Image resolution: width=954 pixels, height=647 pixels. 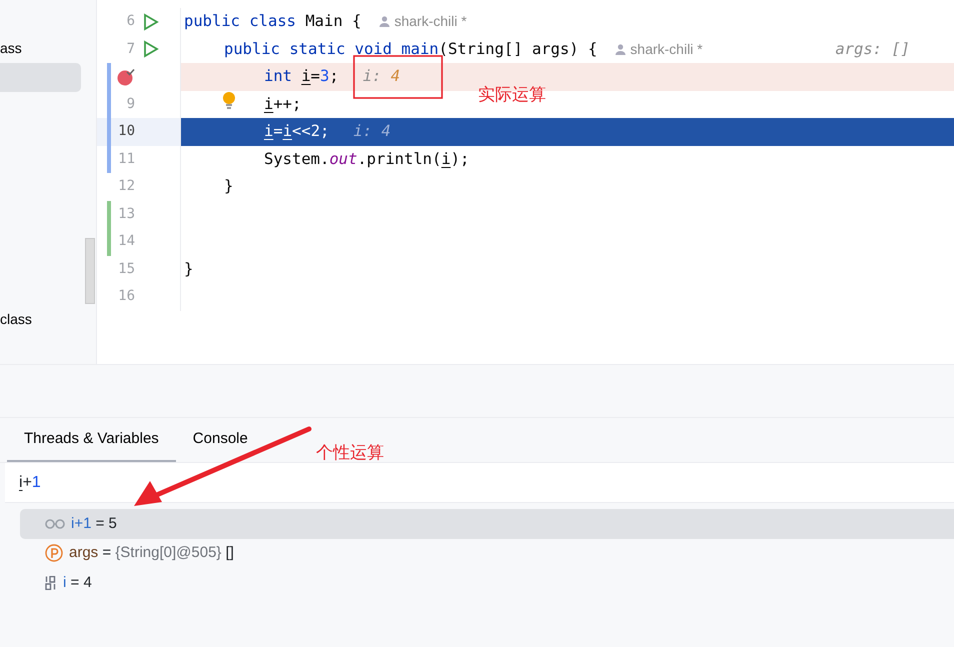 I want to click on line-number: 7, so click(x=130, y=49).